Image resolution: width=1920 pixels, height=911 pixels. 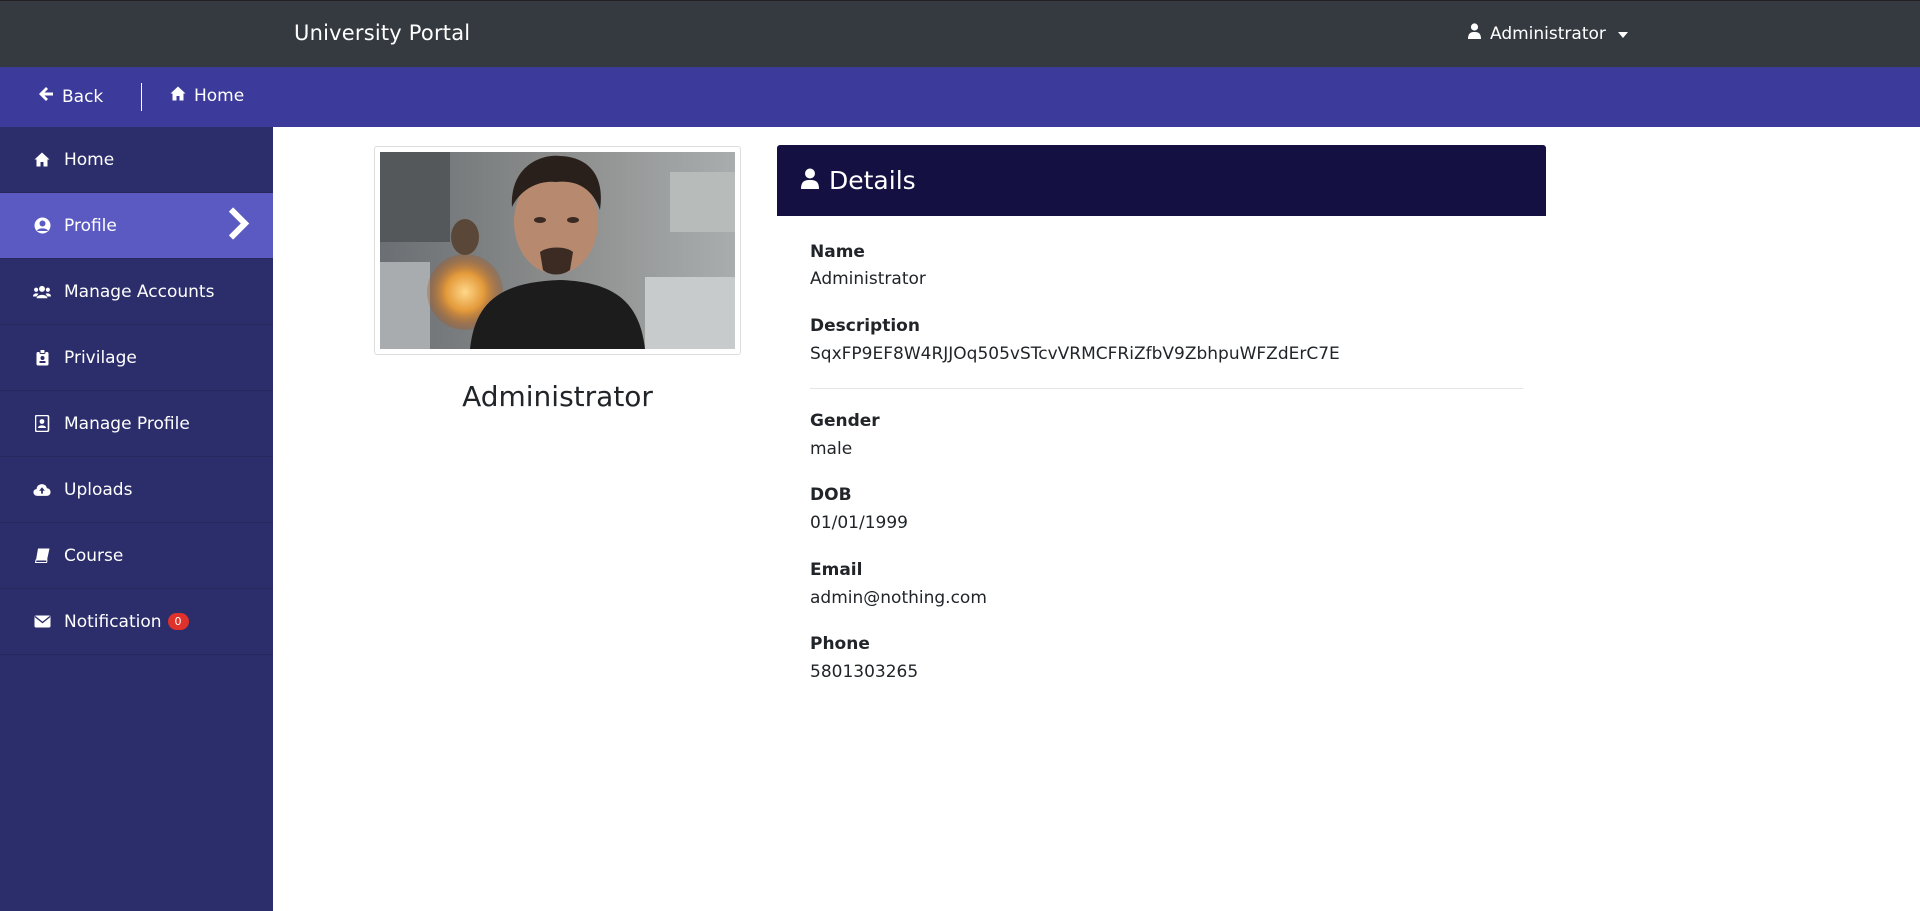 I want to click on badge-icon, so click(x=42, y=358).